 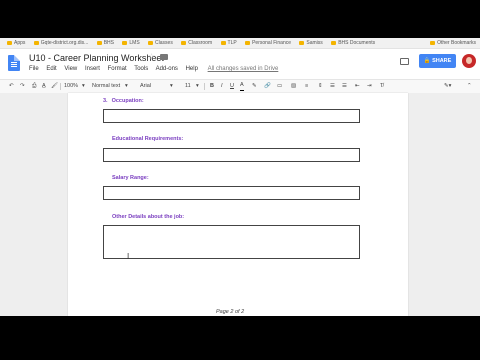 What do you see at coordinates (332, 86) in the screenshot?
I see `numbered-list-icon: ☰` at bounding box center [332, 86].